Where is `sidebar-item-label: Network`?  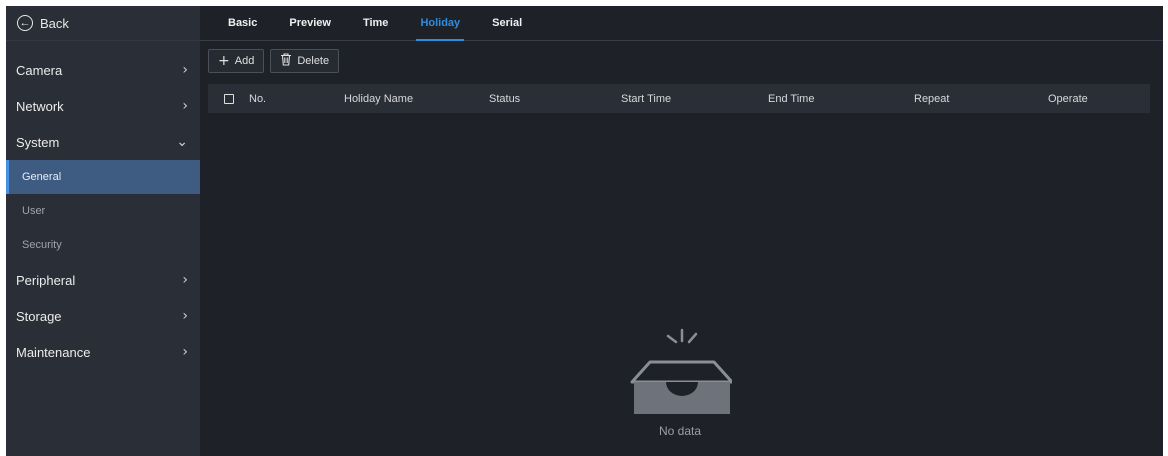
sidebar-item-label: Network is located at coordinates (40, 106).